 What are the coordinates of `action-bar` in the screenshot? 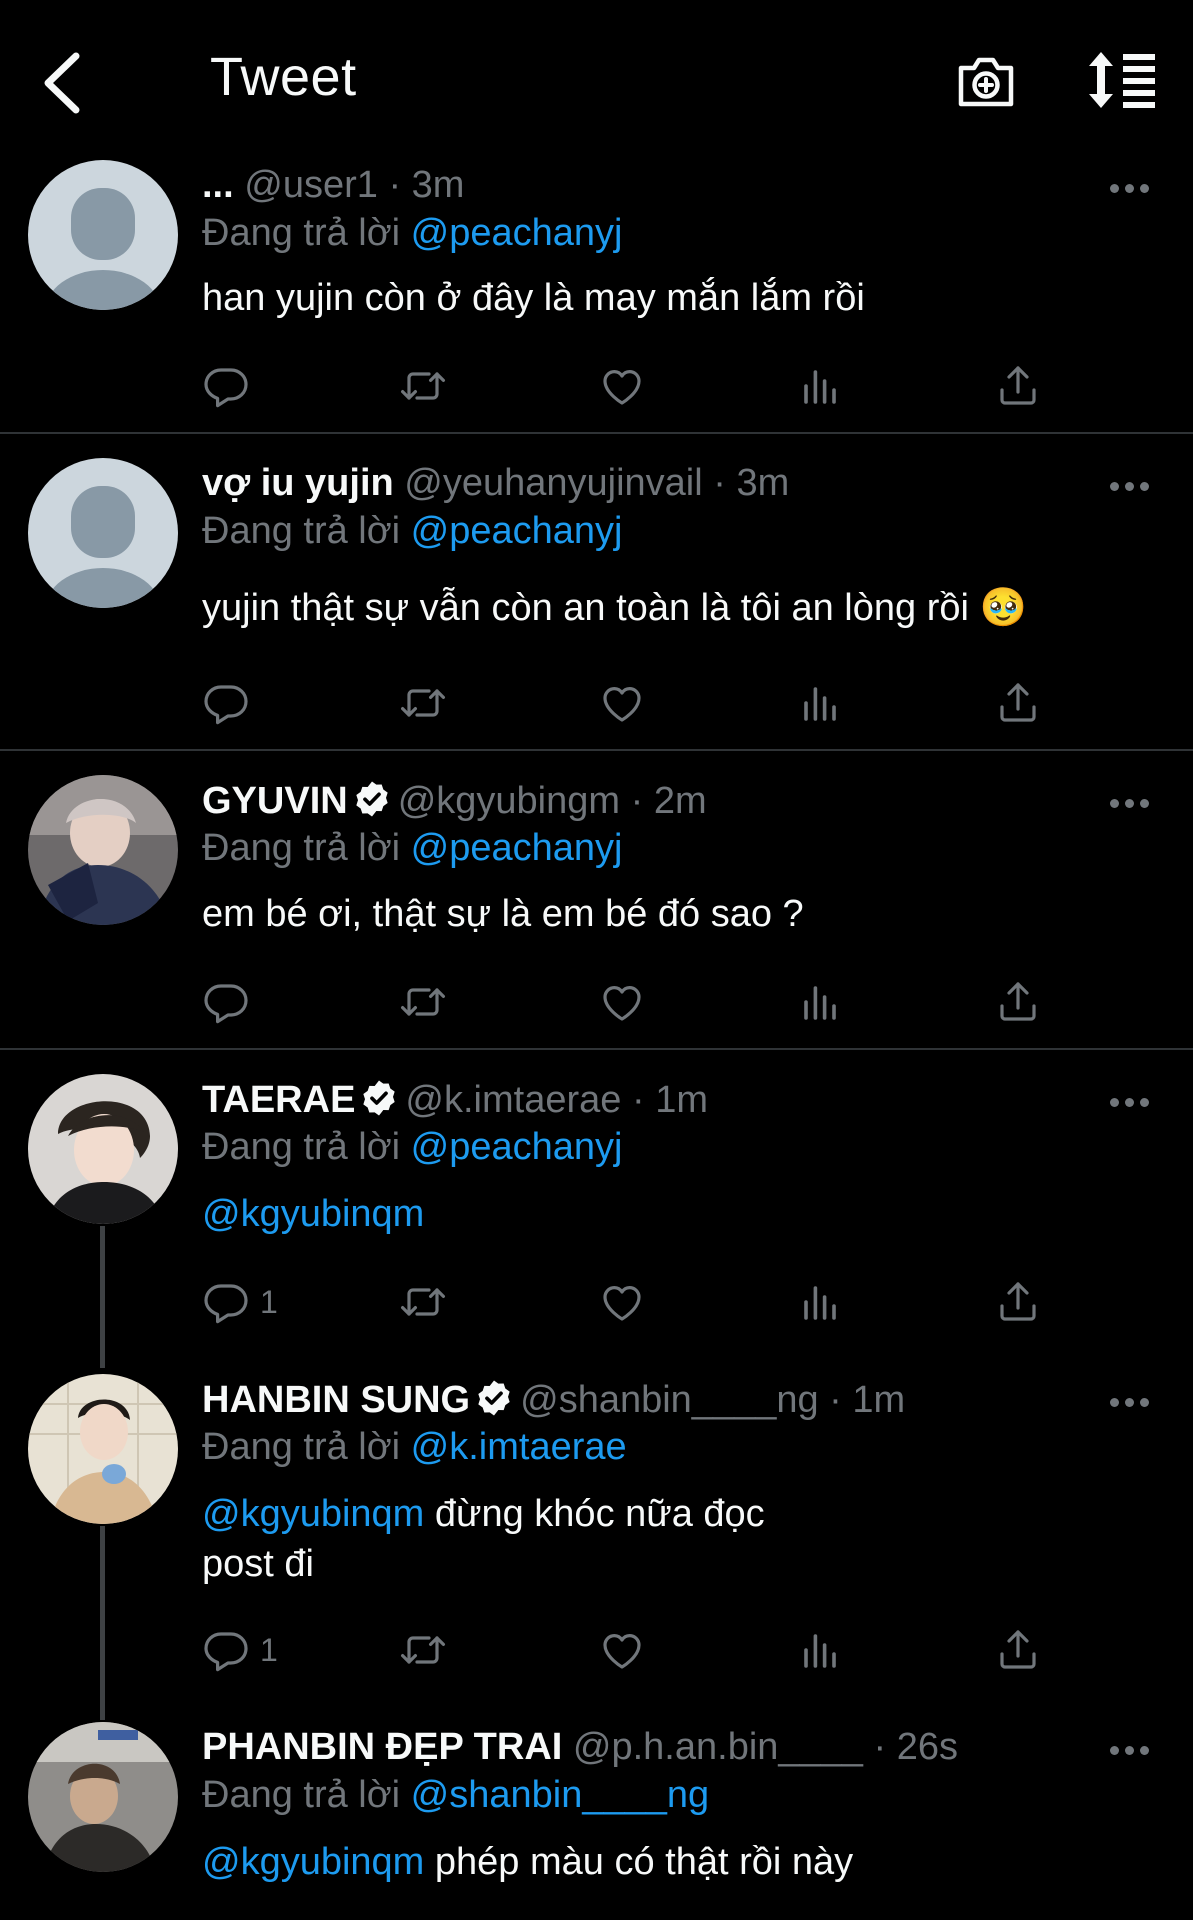 It's located at (682, 703).